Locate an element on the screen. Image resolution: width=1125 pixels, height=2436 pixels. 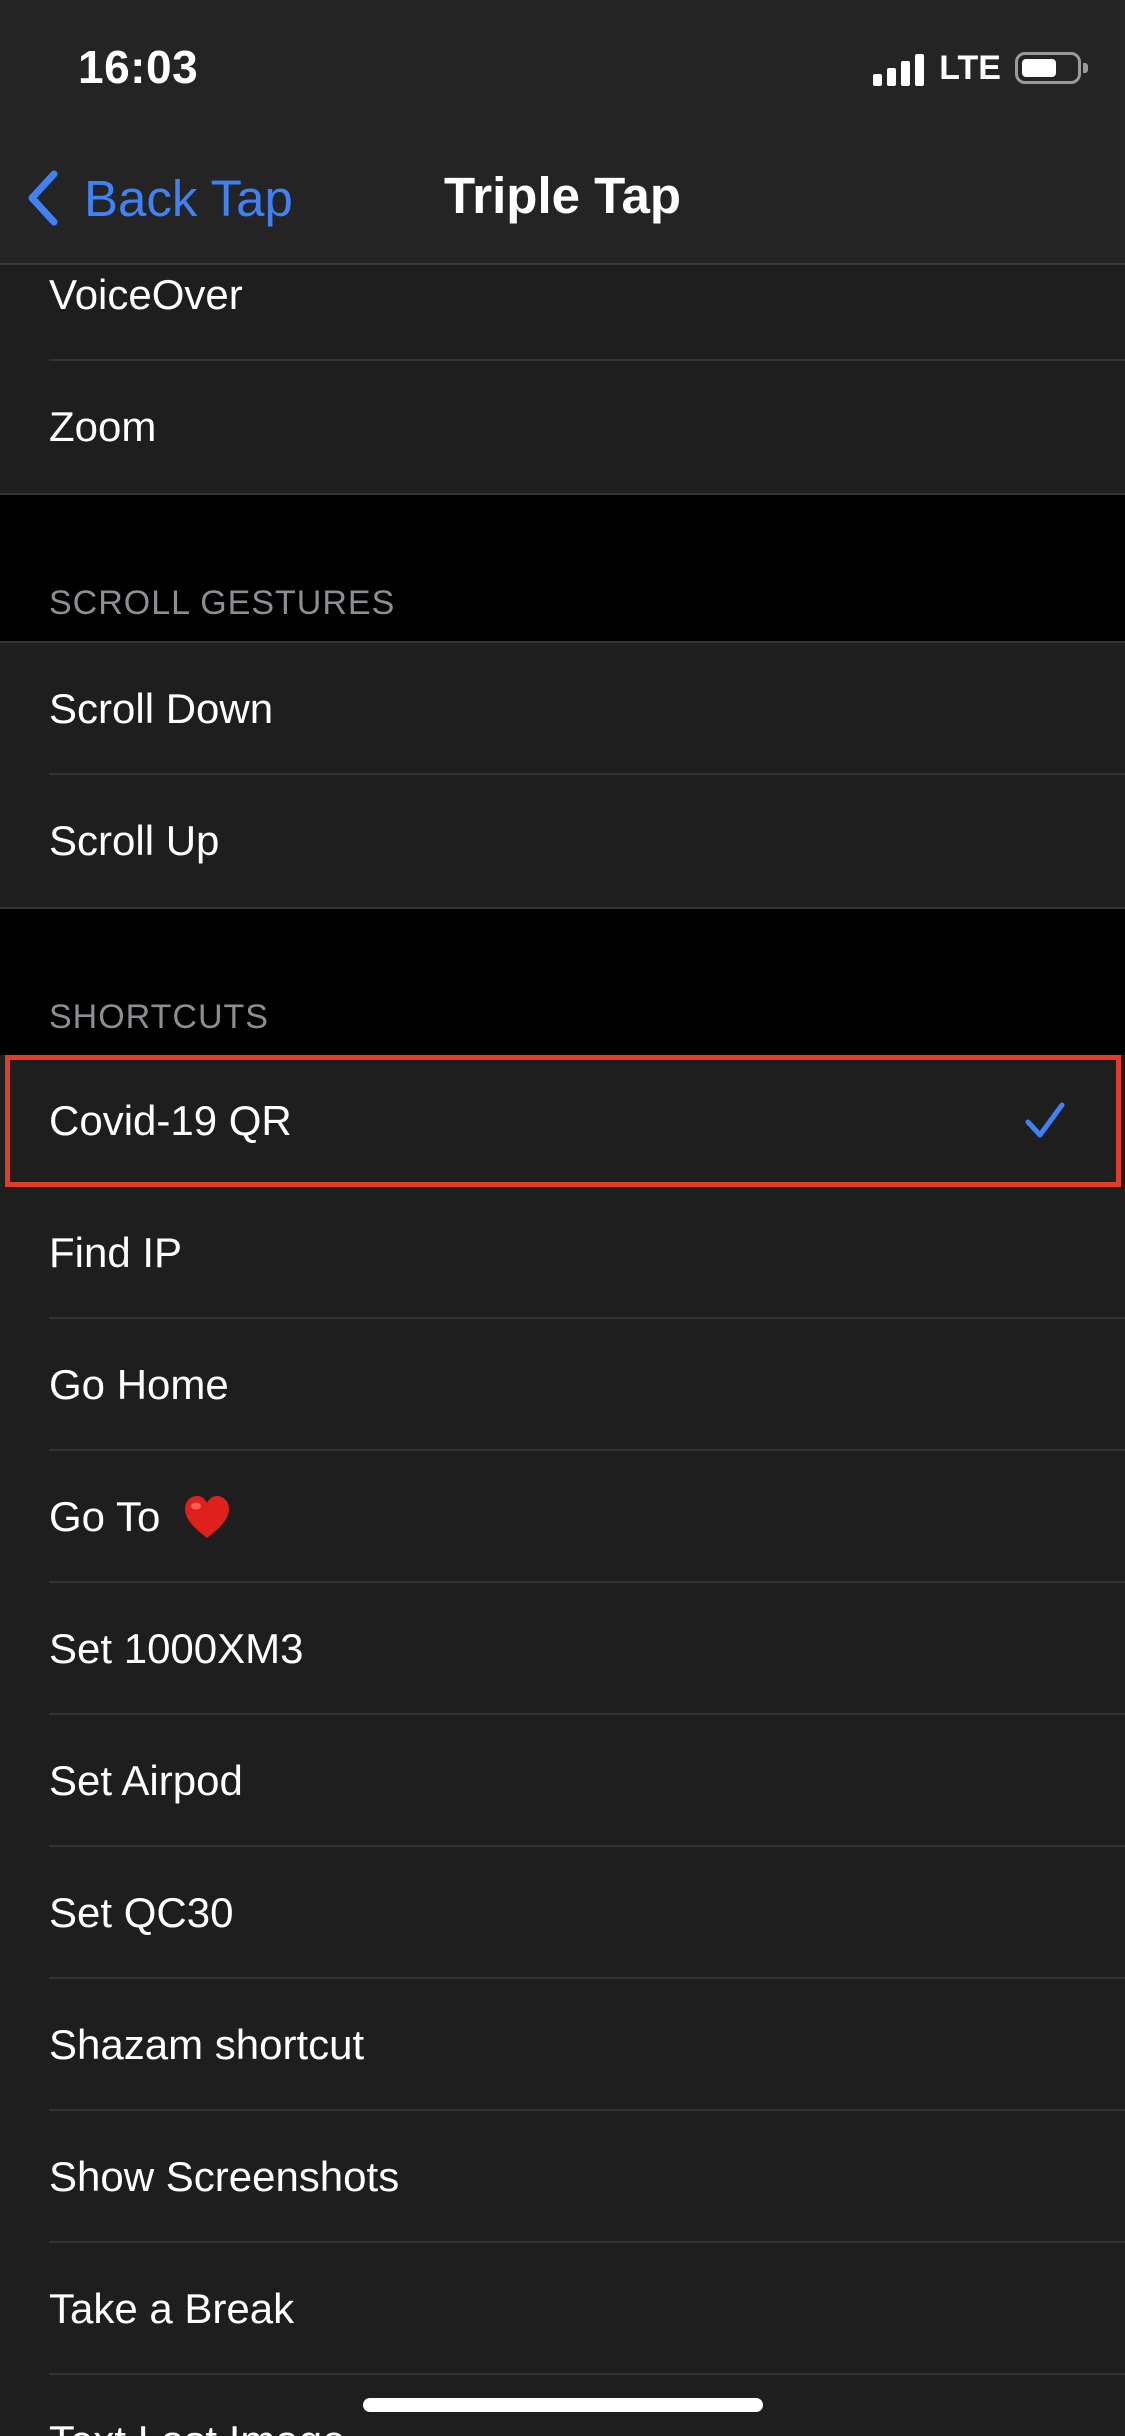
accessibility-section: VoiceOver Zoom is located at coordinates (562, 379).